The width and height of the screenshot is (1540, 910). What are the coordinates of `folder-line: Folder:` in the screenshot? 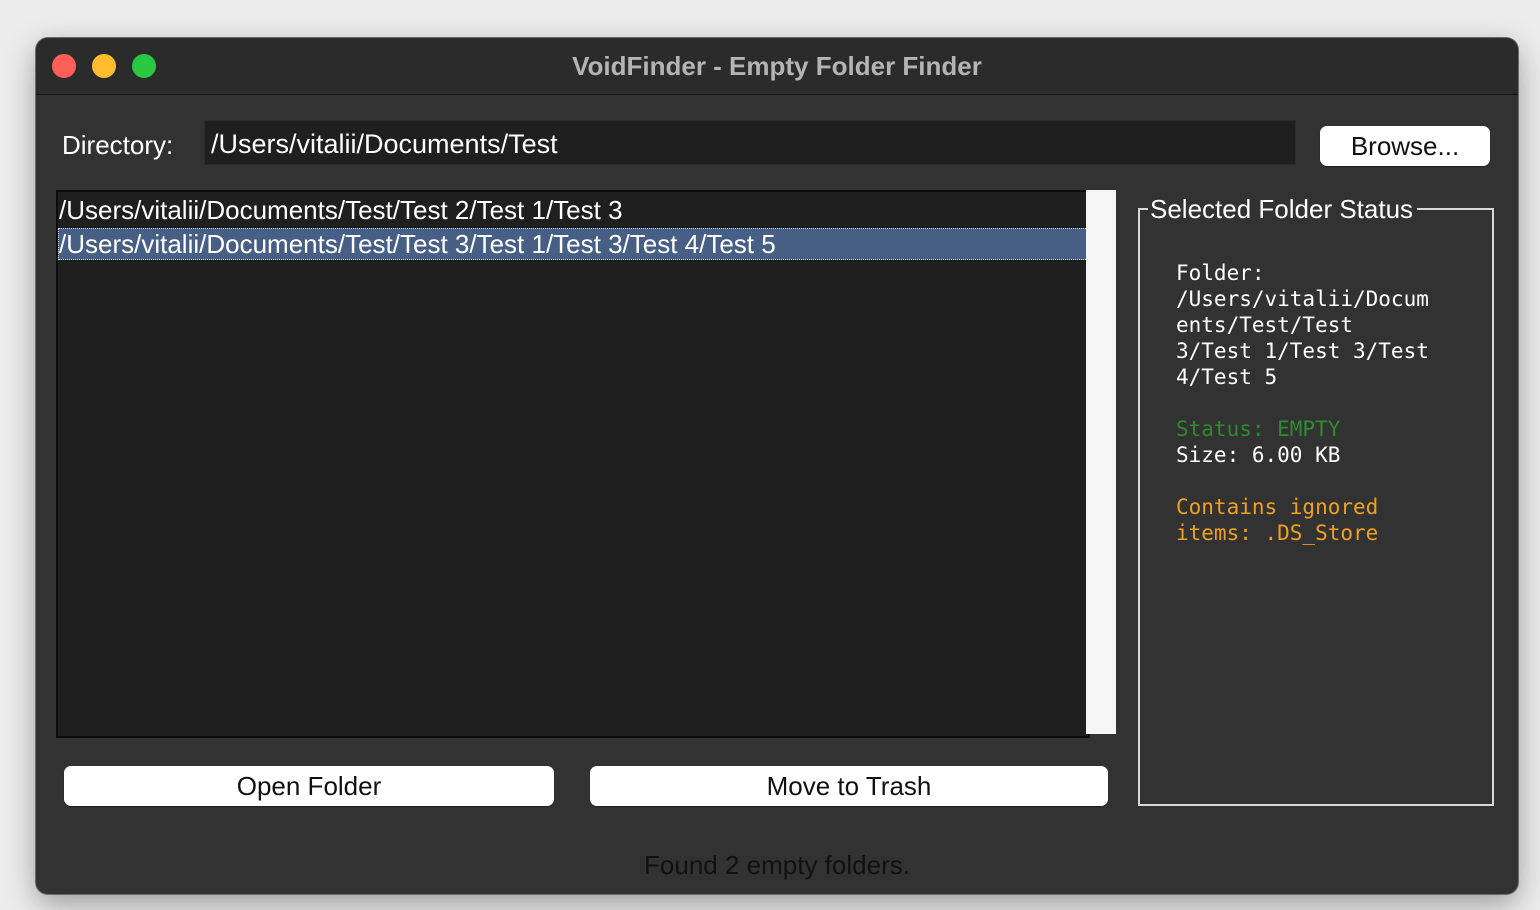 It's located at (1220, 273).